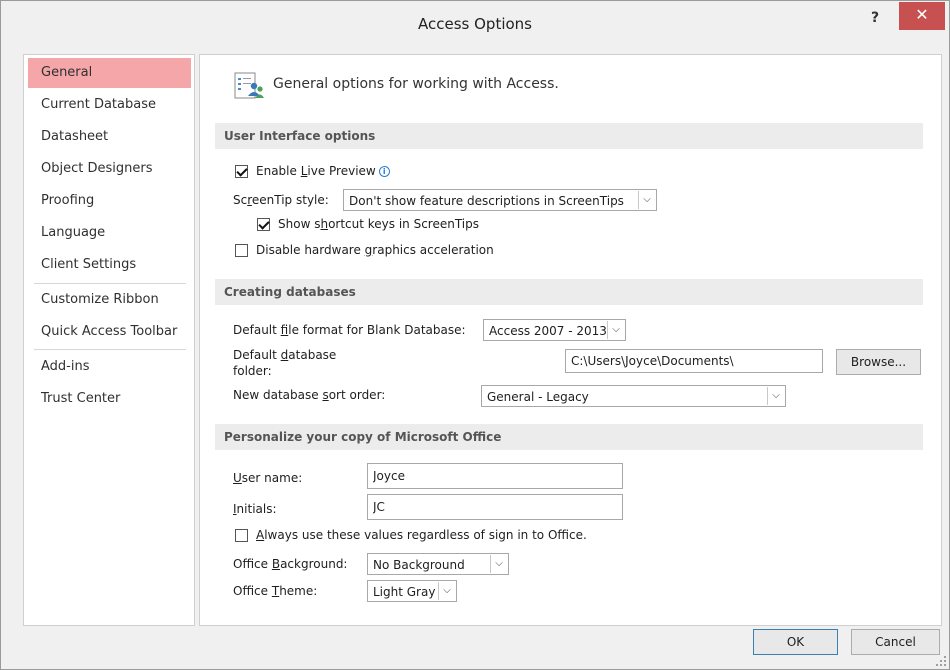 The height and width of the screenshot is (670, 950). Describe the element at coordinates (255, 509) in the screenshot. I see `initials-label: Initials:` at that location.